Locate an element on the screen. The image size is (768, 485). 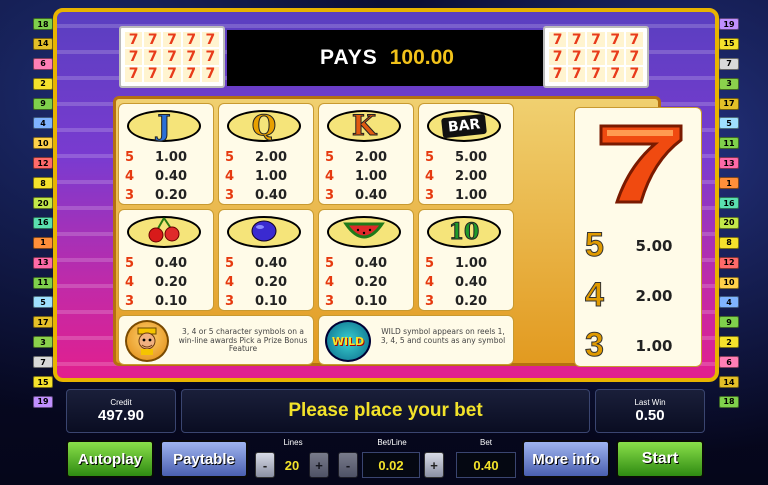
cherries-shape is located at coordinates (164, 232).